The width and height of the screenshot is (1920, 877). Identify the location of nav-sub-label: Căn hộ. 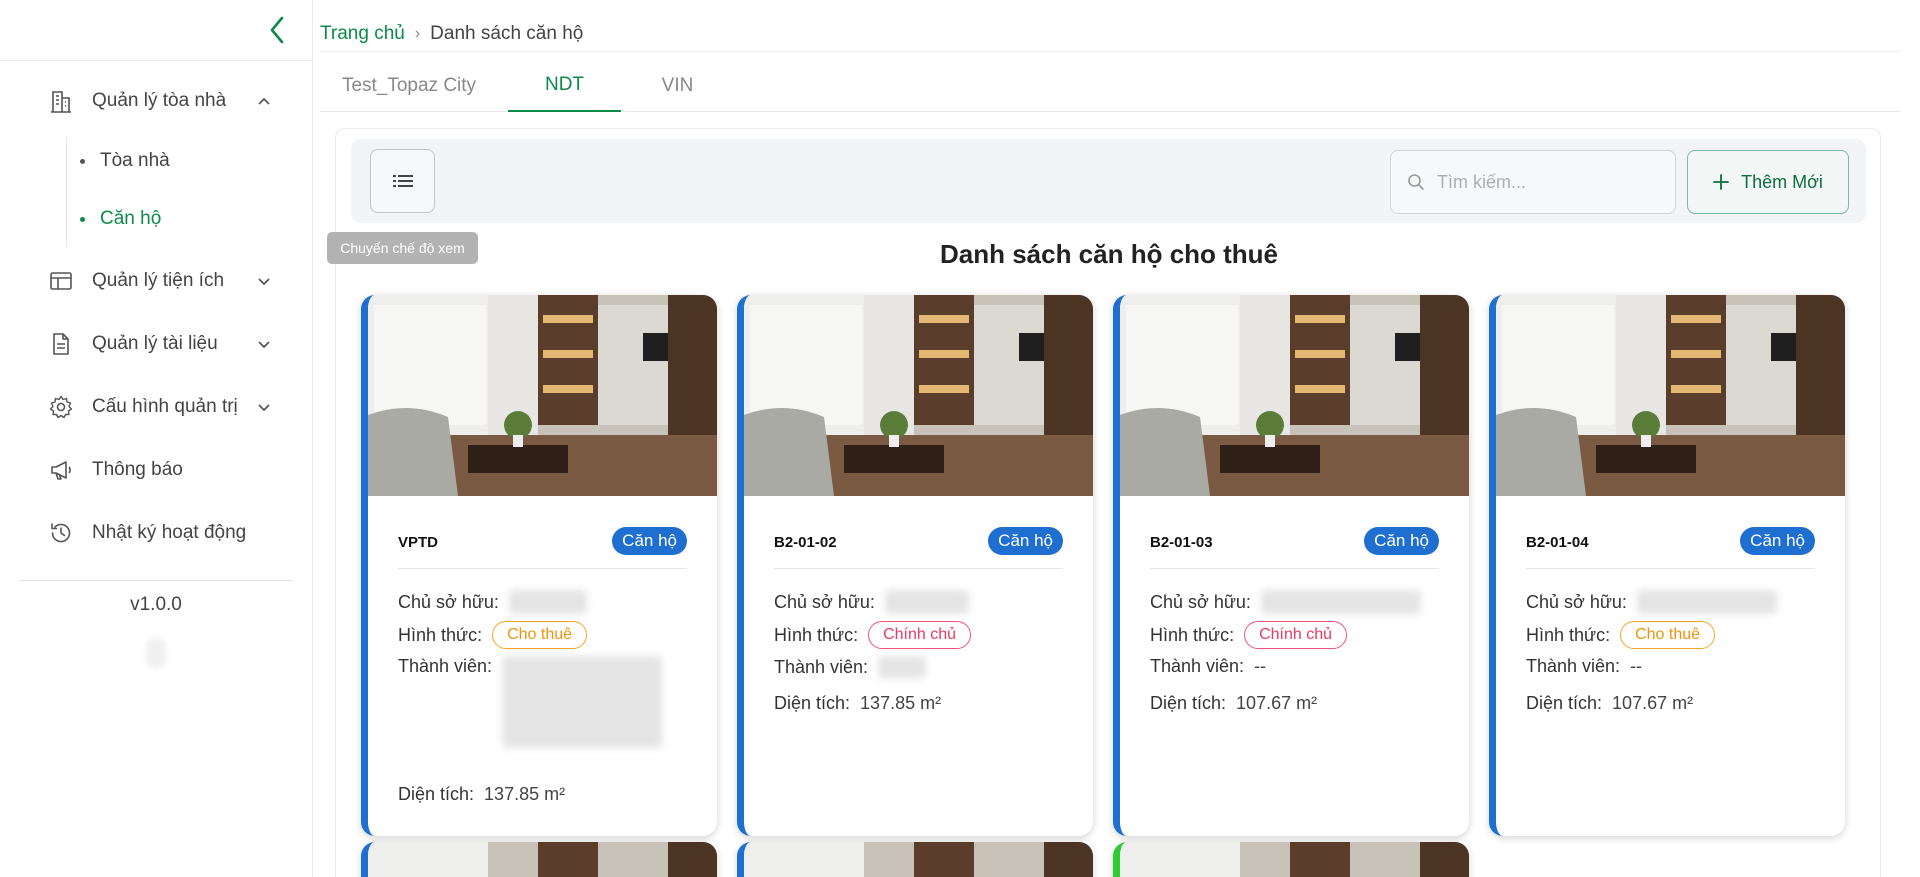
(131, 218).